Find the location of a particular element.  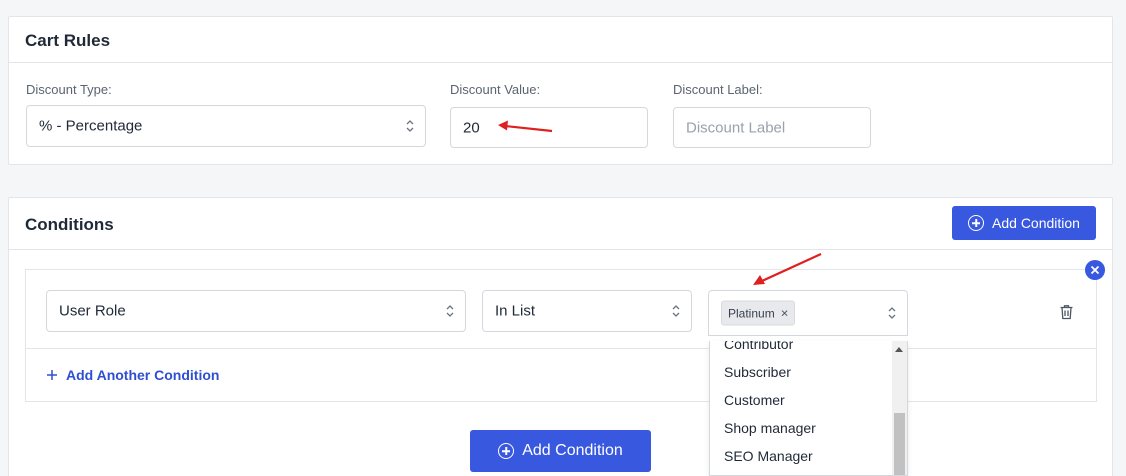

dropdown-option: Subscriber is located at coordinates (757, 372).